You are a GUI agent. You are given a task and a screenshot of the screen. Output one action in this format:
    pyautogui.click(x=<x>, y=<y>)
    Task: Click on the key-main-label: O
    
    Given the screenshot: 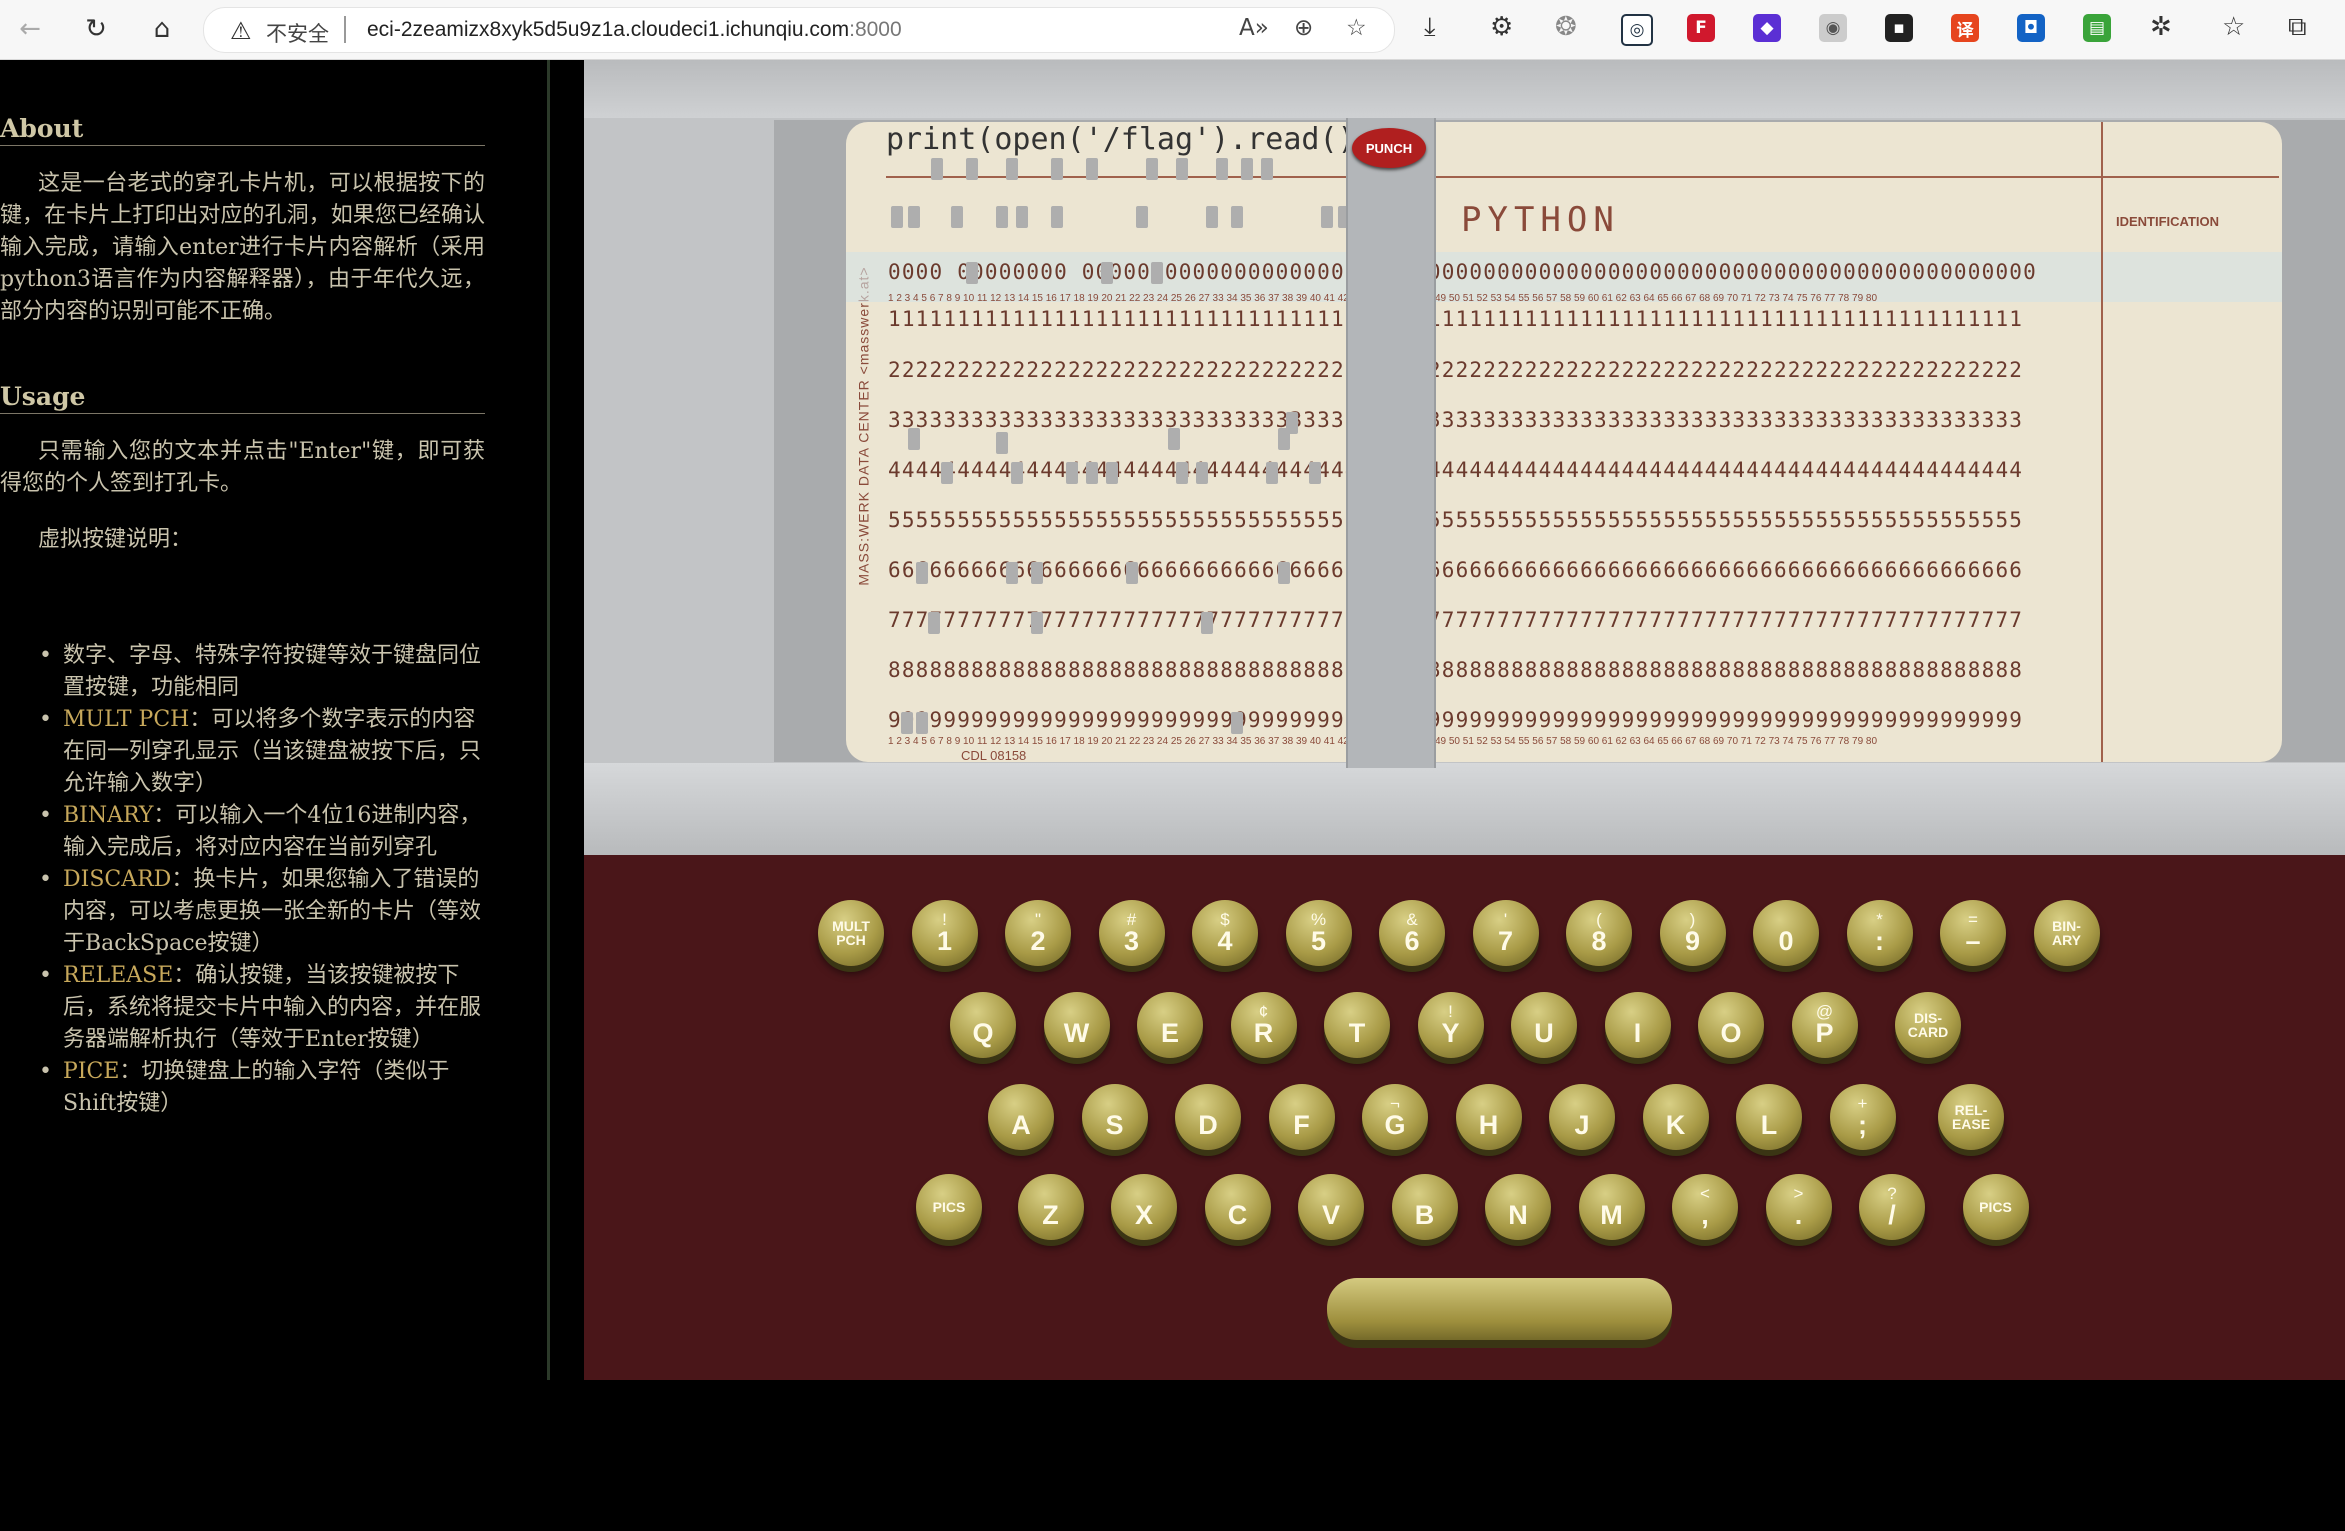 What is the action you would take?
    pyautogui.click(x=1731, y=1033)
    